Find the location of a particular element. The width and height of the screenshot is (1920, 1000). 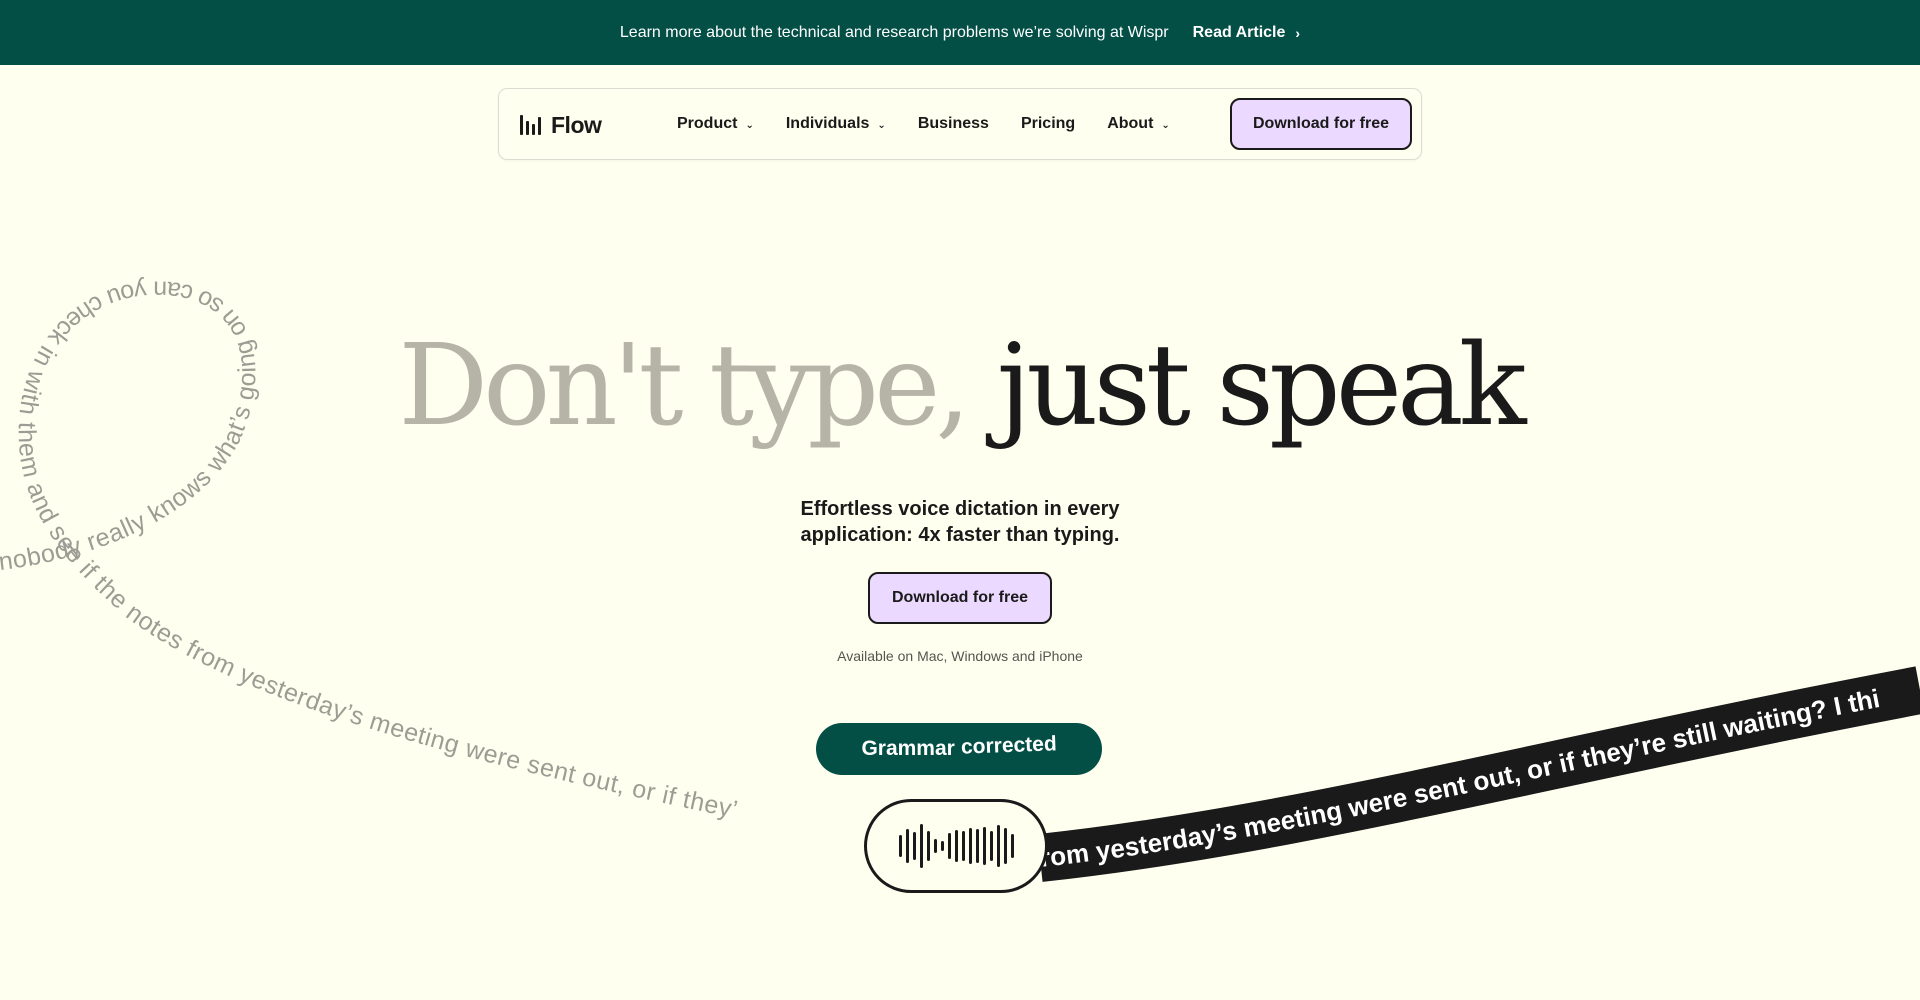

nav-item-pricing: Pricing is located at coordinates (1048, 124).